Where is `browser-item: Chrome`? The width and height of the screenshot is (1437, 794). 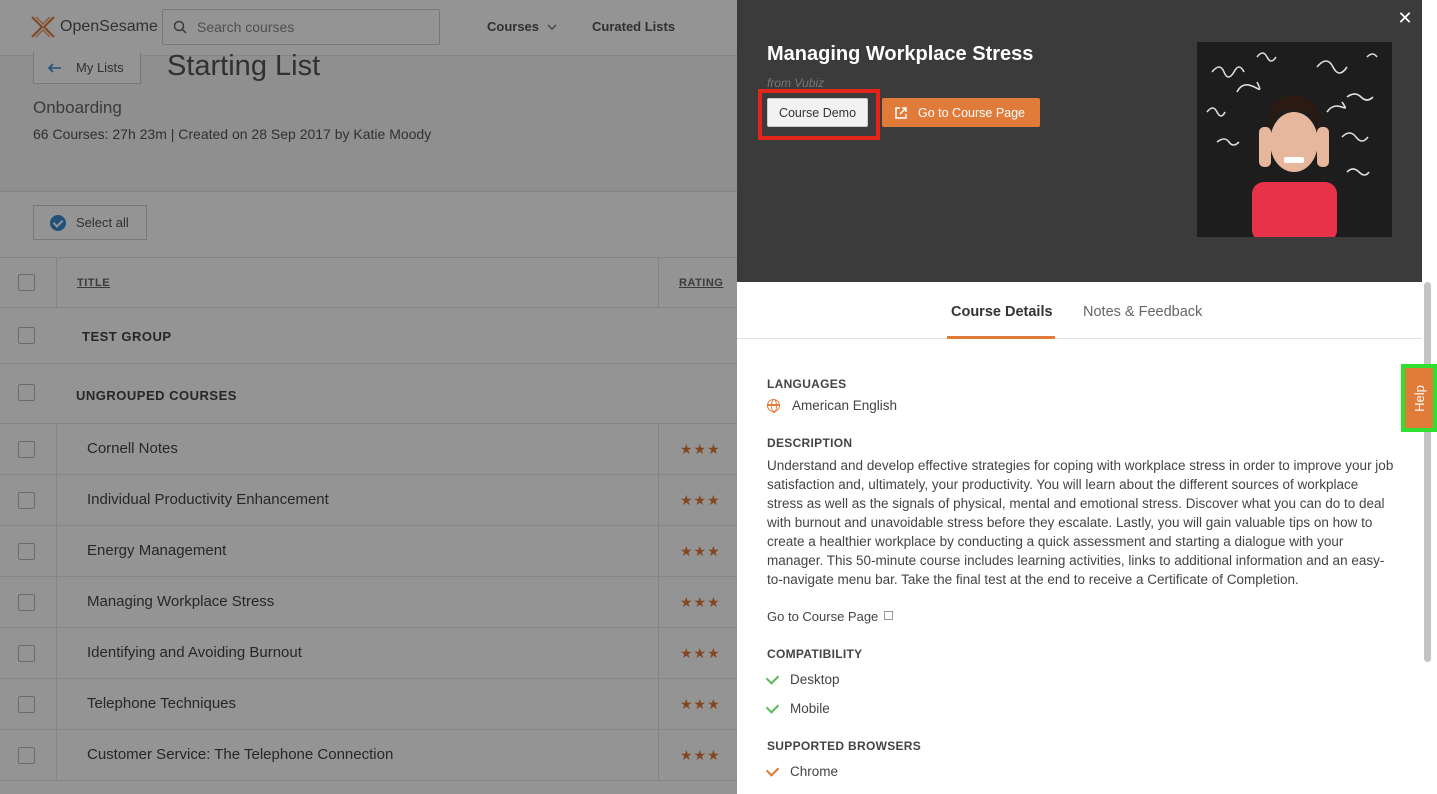 browser-item: Chrome is located at coordinates (802, 770).